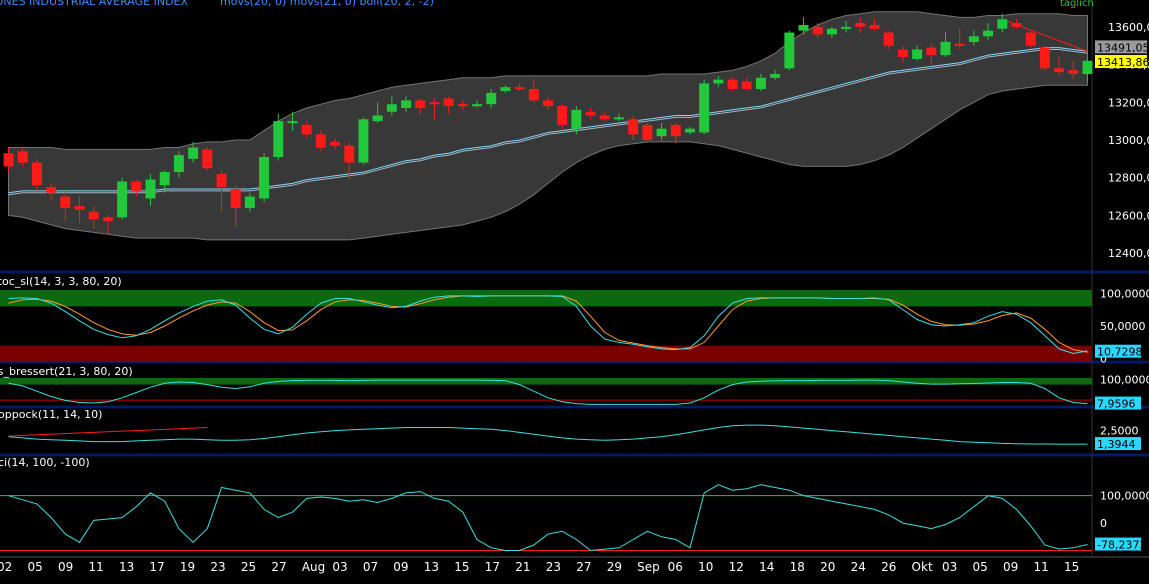  I want to click on price-tick-label: 13200,00, so click(1128, 102).